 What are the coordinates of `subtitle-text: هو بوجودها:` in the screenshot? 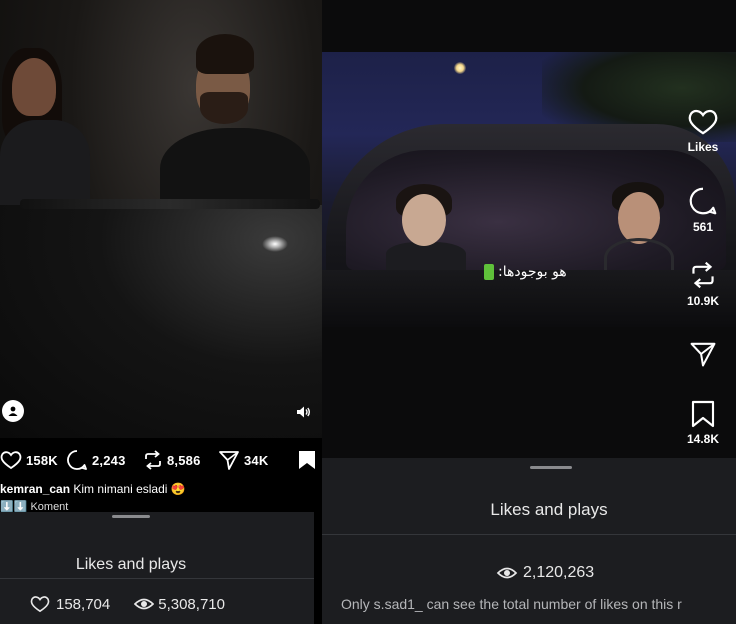 It's located at (532, 272).